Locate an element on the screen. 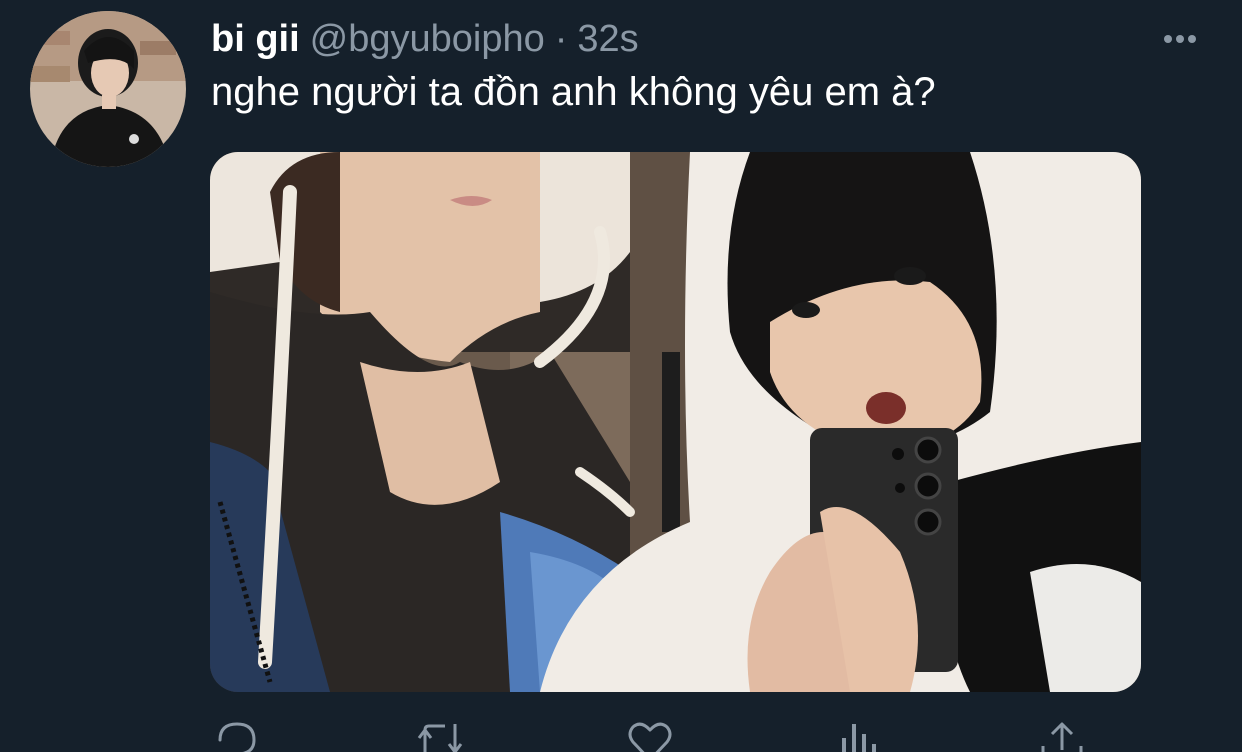  tweet-header: bi gii @bgyuboipho · 32s is located at coordinates (425, 39).